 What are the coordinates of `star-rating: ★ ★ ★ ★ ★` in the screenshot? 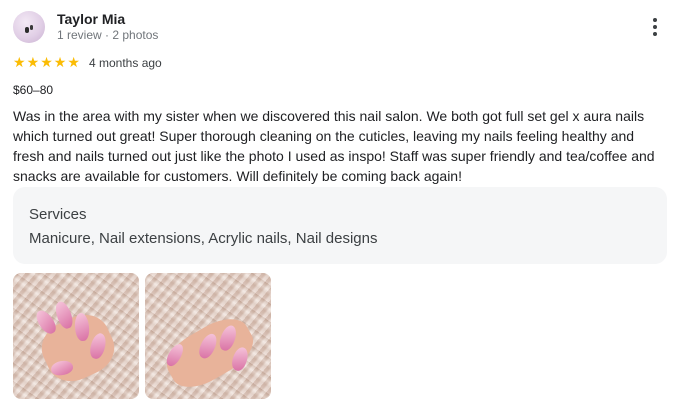 It's located at (47, 62).